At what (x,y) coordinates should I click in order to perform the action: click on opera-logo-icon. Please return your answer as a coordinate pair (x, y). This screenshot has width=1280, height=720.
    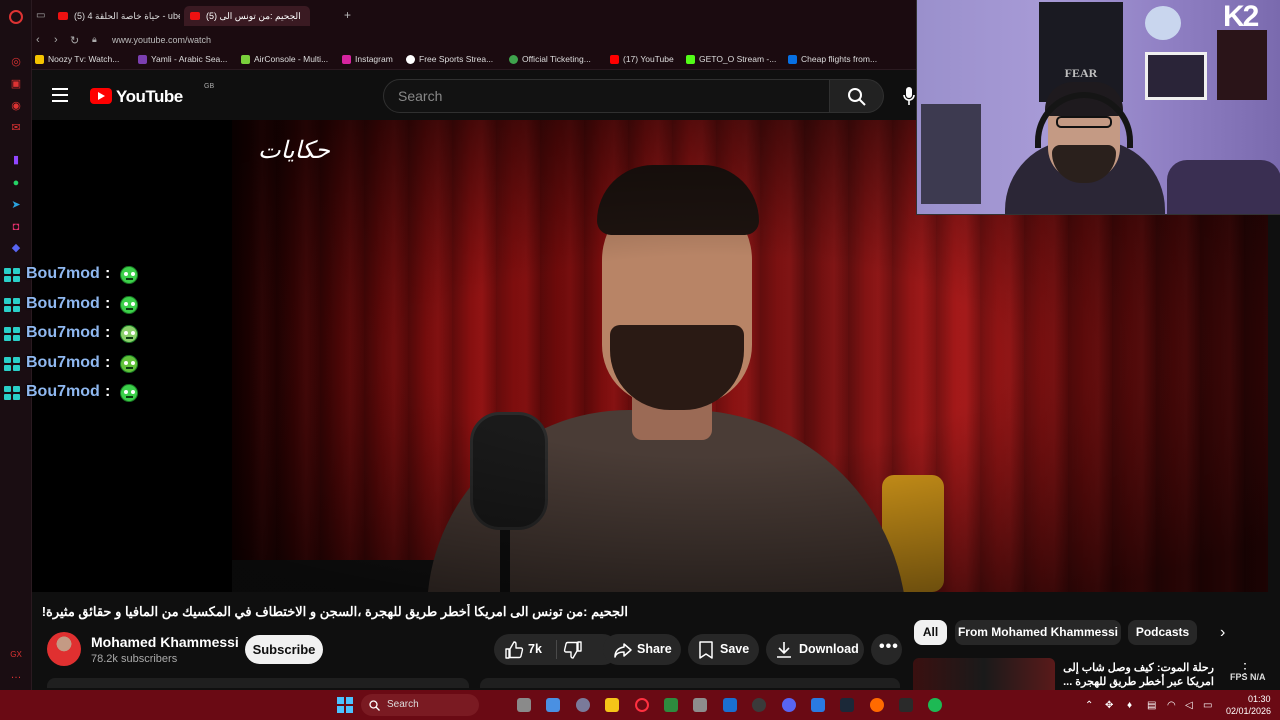
    Looking at the image, I should click on (16, 17).